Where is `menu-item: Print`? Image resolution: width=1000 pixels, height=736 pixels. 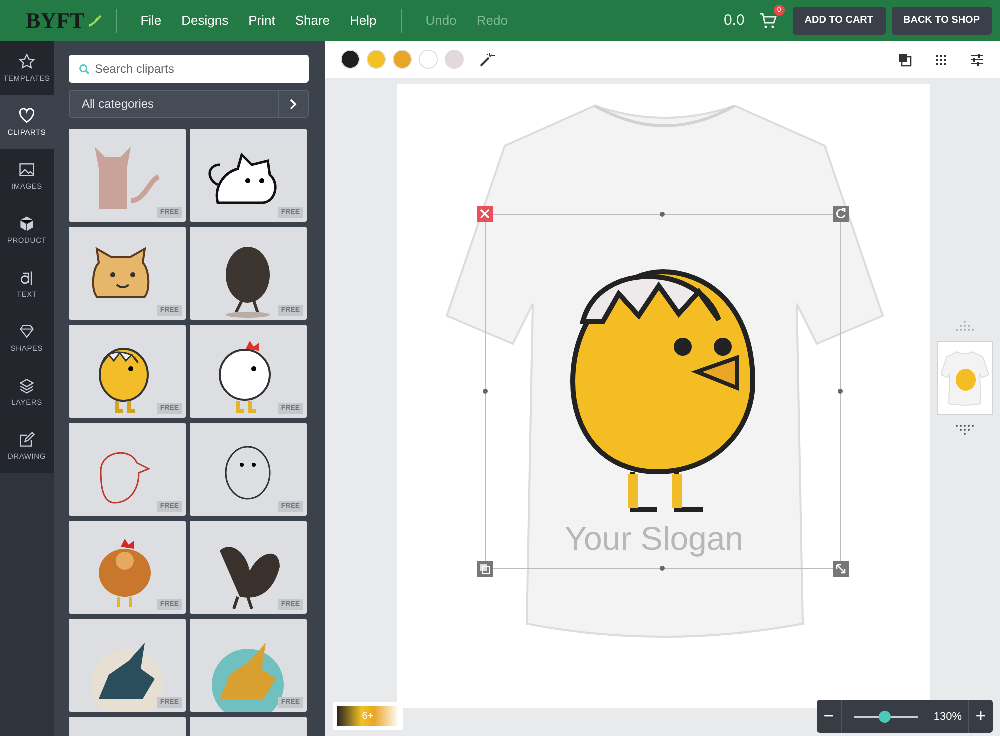
menu-item: Print is located at coordinates (262, 20).